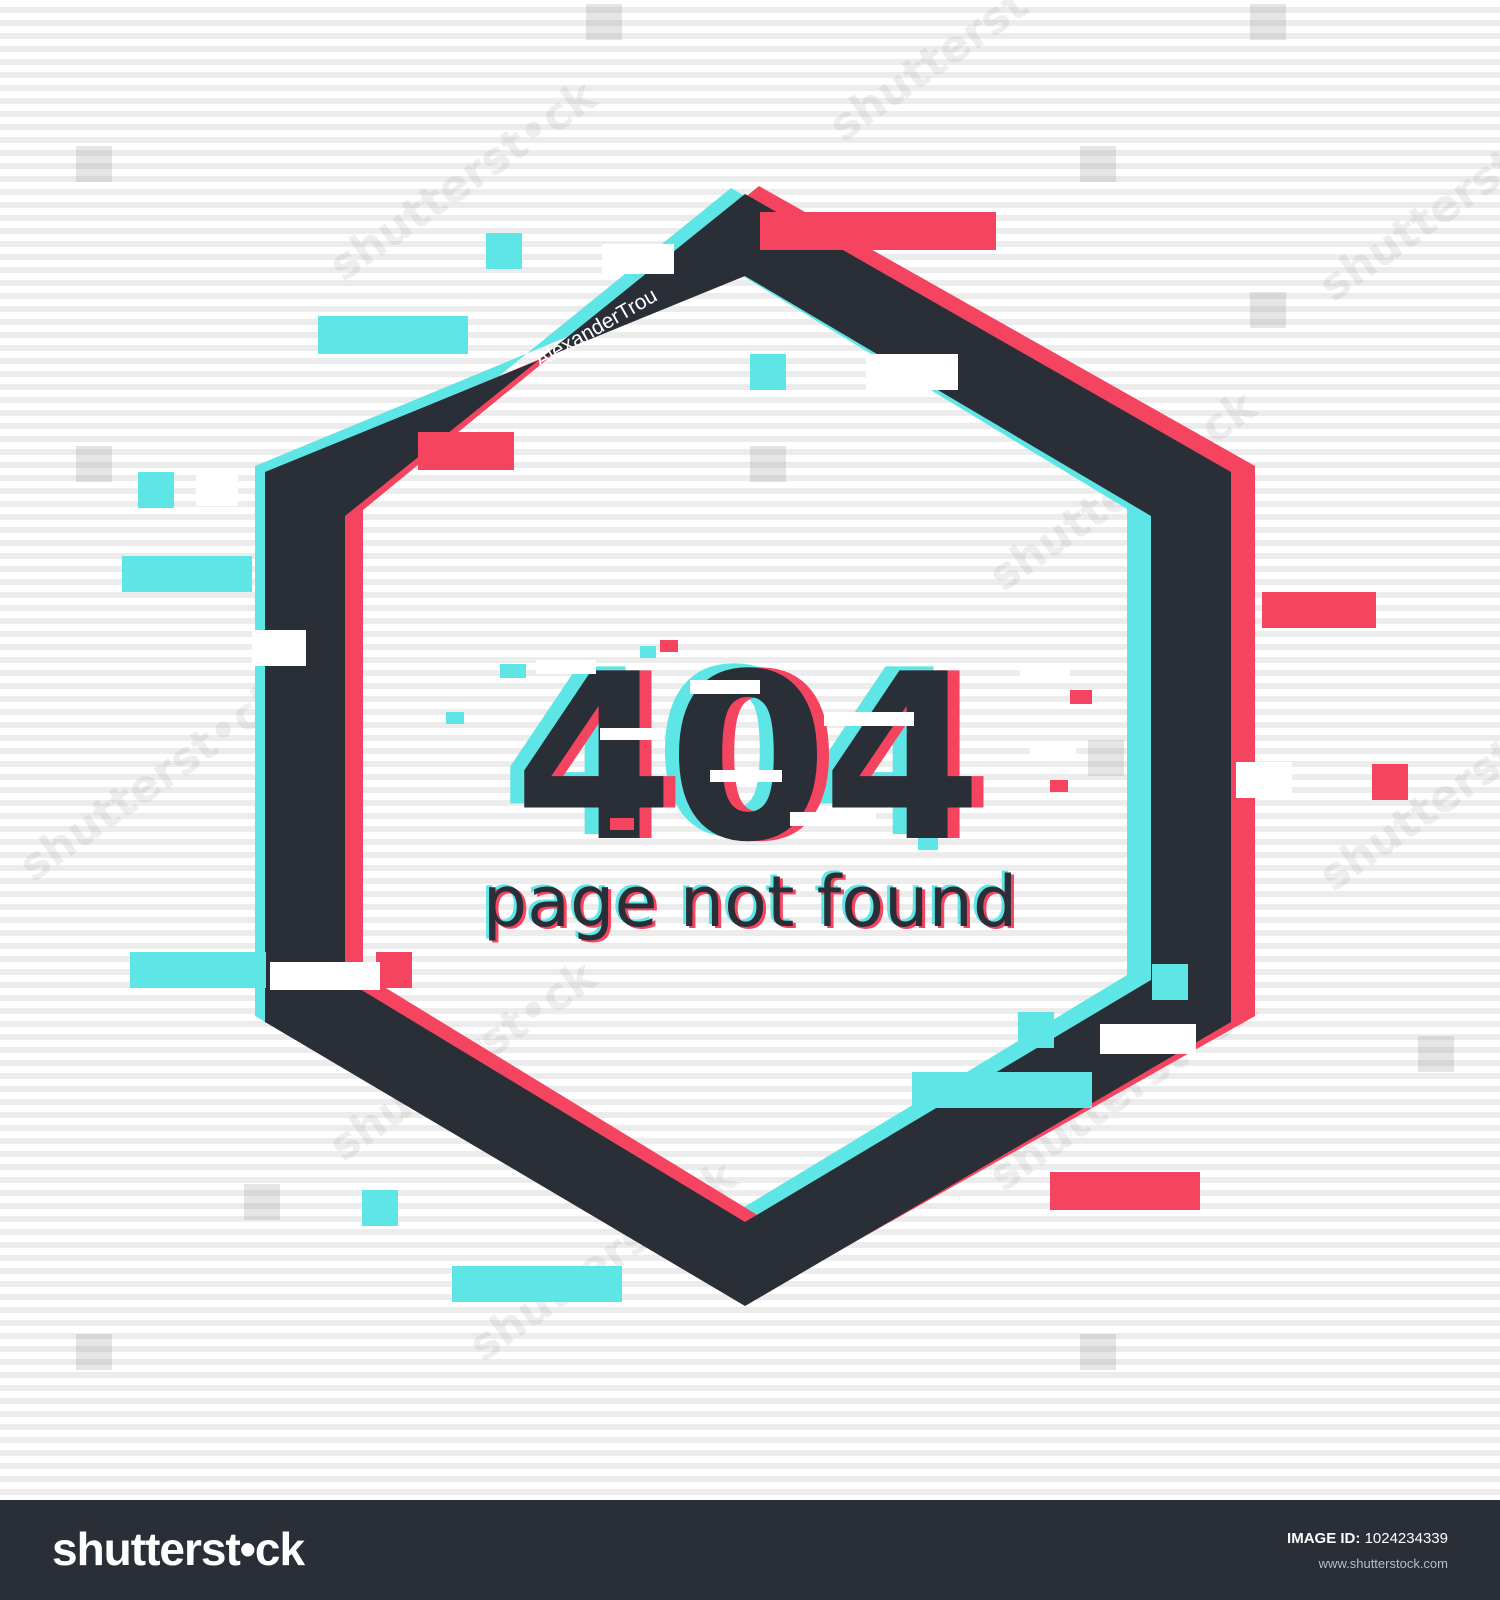  What do you see at coordinates (1383, 1563) in the screenshot?
I see `footer-site-link: www.shutterstock.com` at bounding box center [1383, 1563].